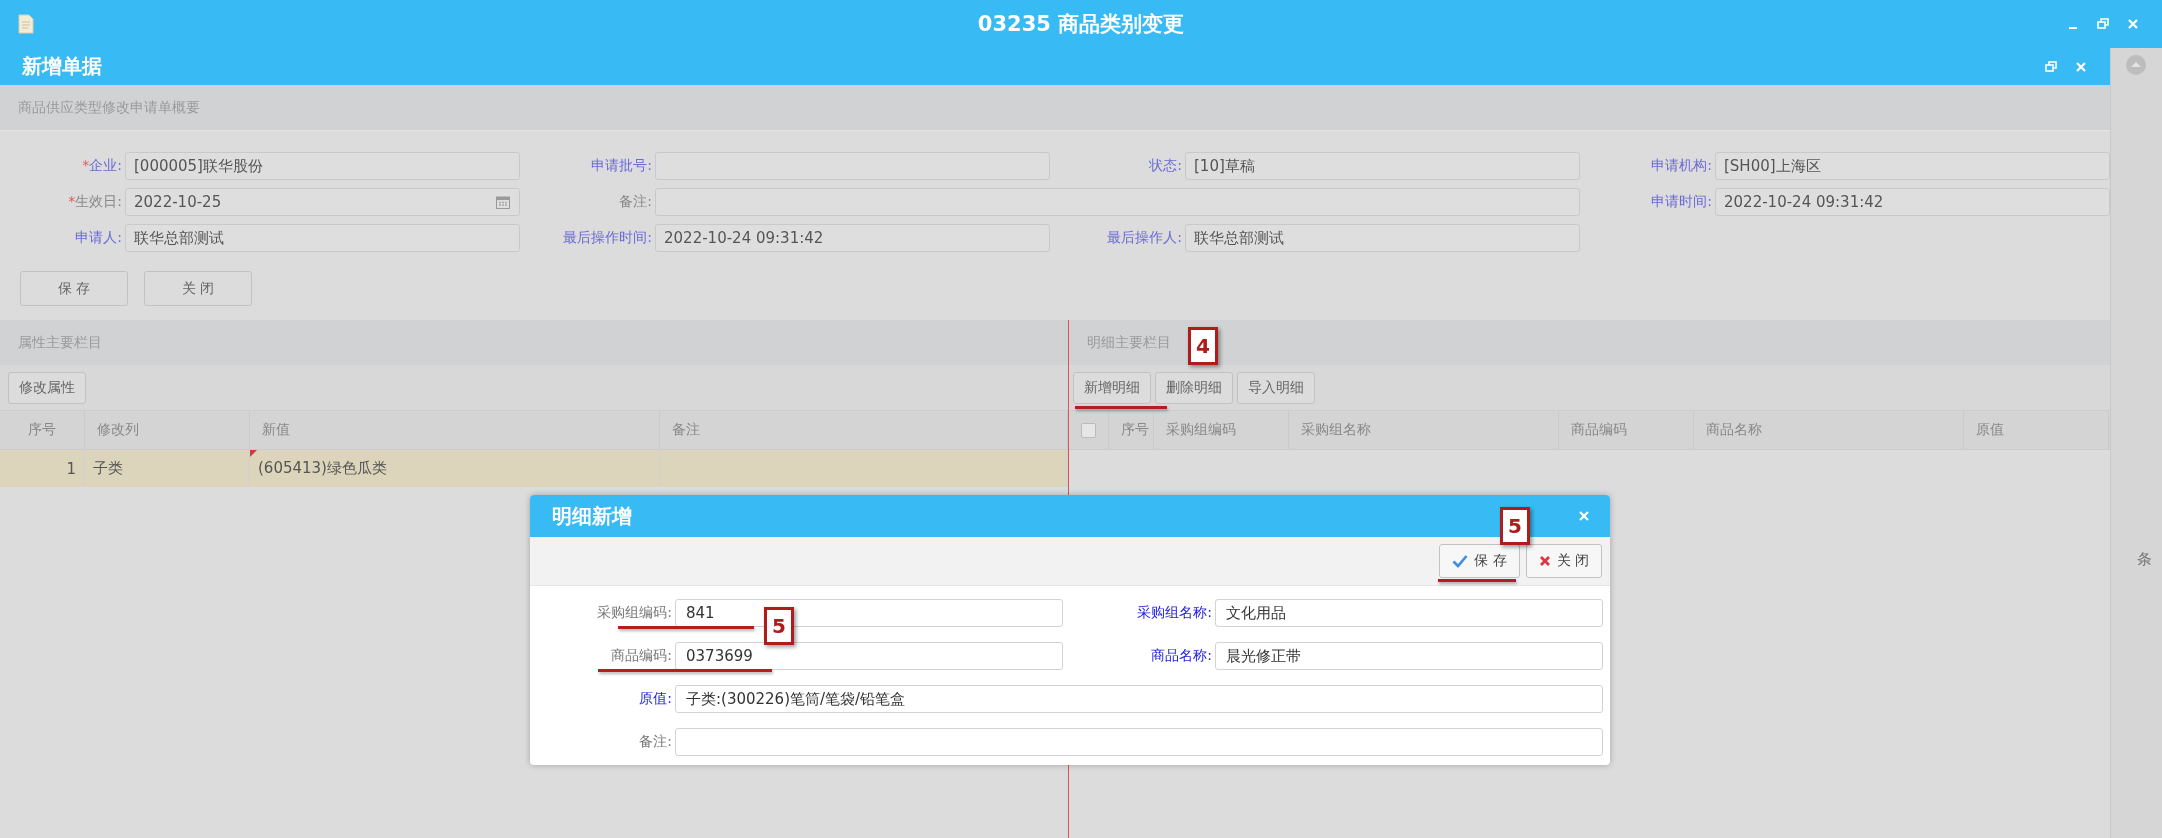  I want to click on table-row: 1 子类 (605413)绿色瓜类, so click(534, 468).